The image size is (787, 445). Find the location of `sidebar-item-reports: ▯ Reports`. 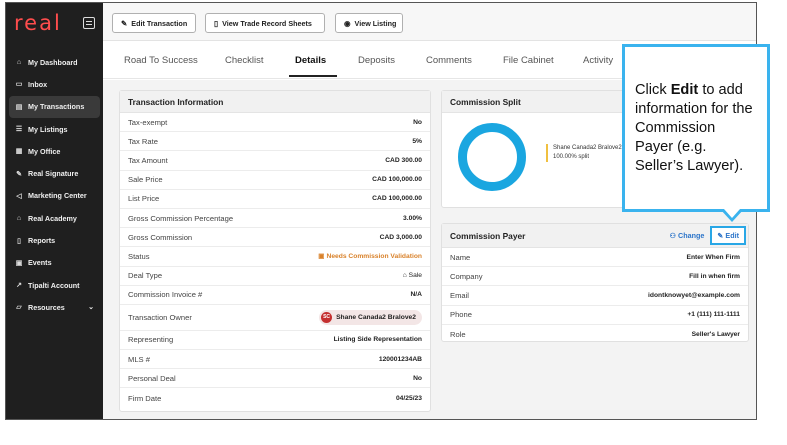

sidebar-item-reports: ▯ Reports is located at coordinates (54, 240).